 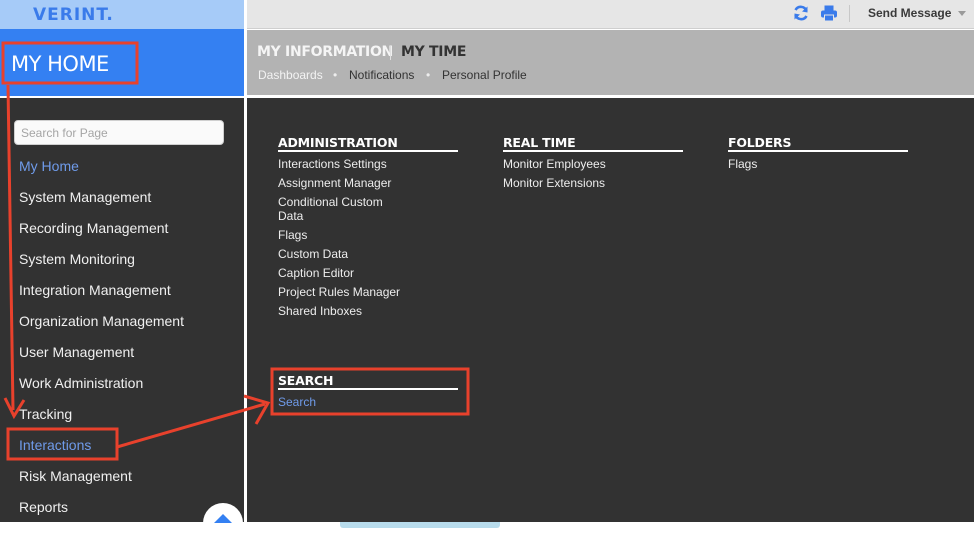 What do you see at coordinates (381, 75) in the screenshot?
I see `sublink-notifications: Notifications` at bounding box center [381, 75].